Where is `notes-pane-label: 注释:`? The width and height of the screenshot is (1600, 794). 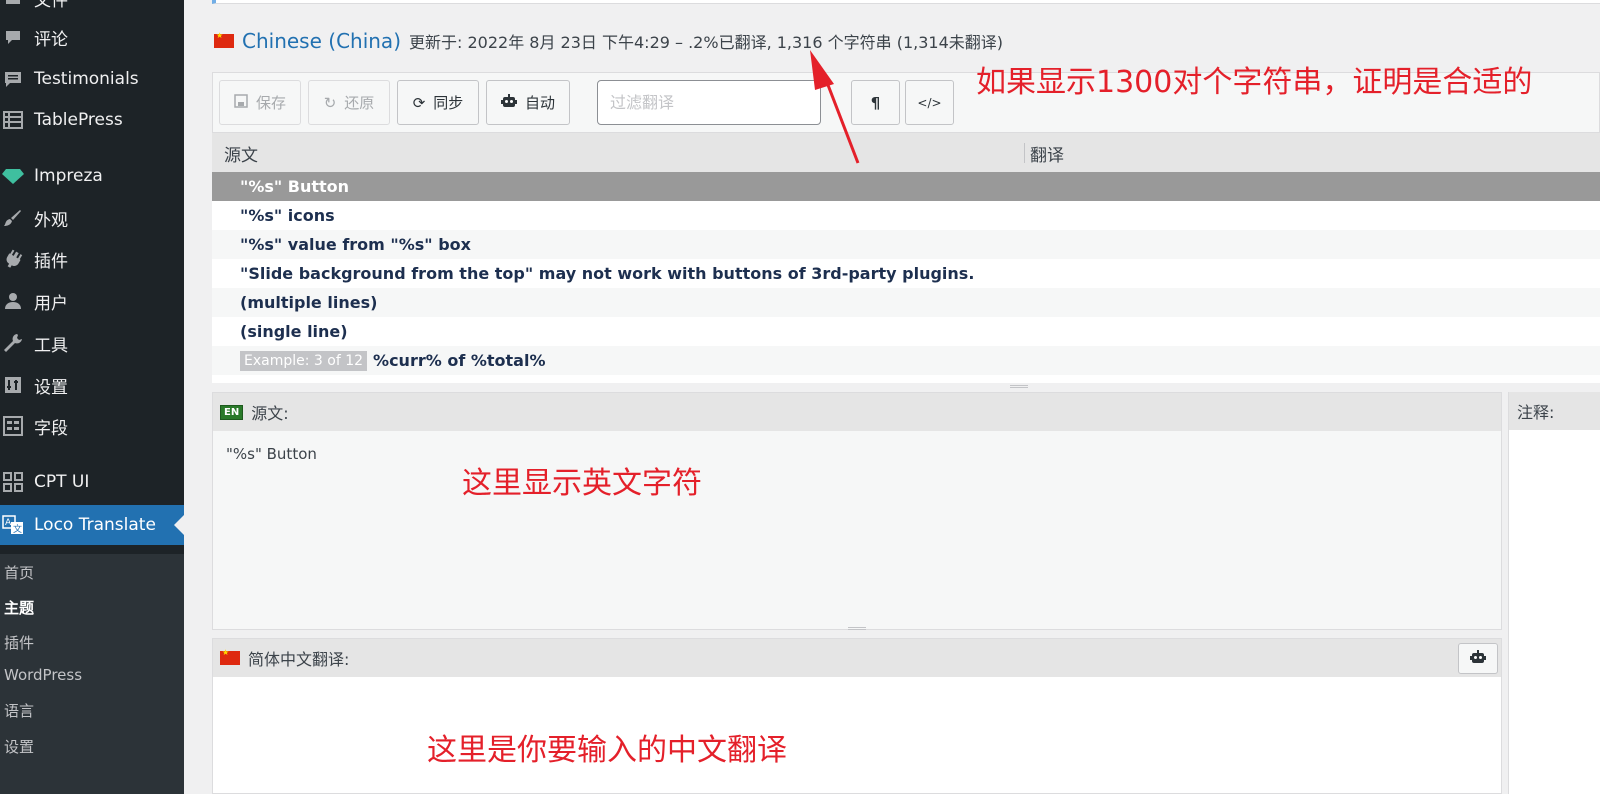 notes-pane-label: 注释: is located at coordinates (1536, 412).